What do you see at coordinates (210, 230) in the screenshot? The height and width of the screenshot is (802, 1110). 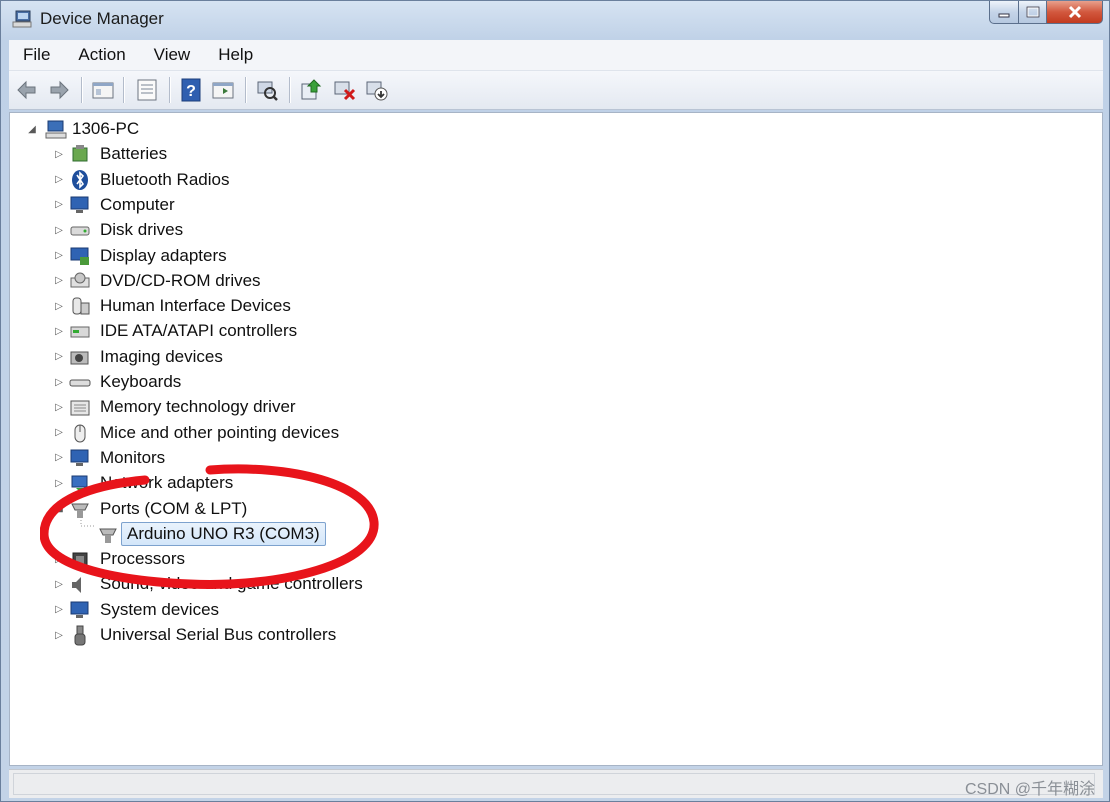 I see `tree-category: ▷ Disk drives` at bounding box center [210, 230].